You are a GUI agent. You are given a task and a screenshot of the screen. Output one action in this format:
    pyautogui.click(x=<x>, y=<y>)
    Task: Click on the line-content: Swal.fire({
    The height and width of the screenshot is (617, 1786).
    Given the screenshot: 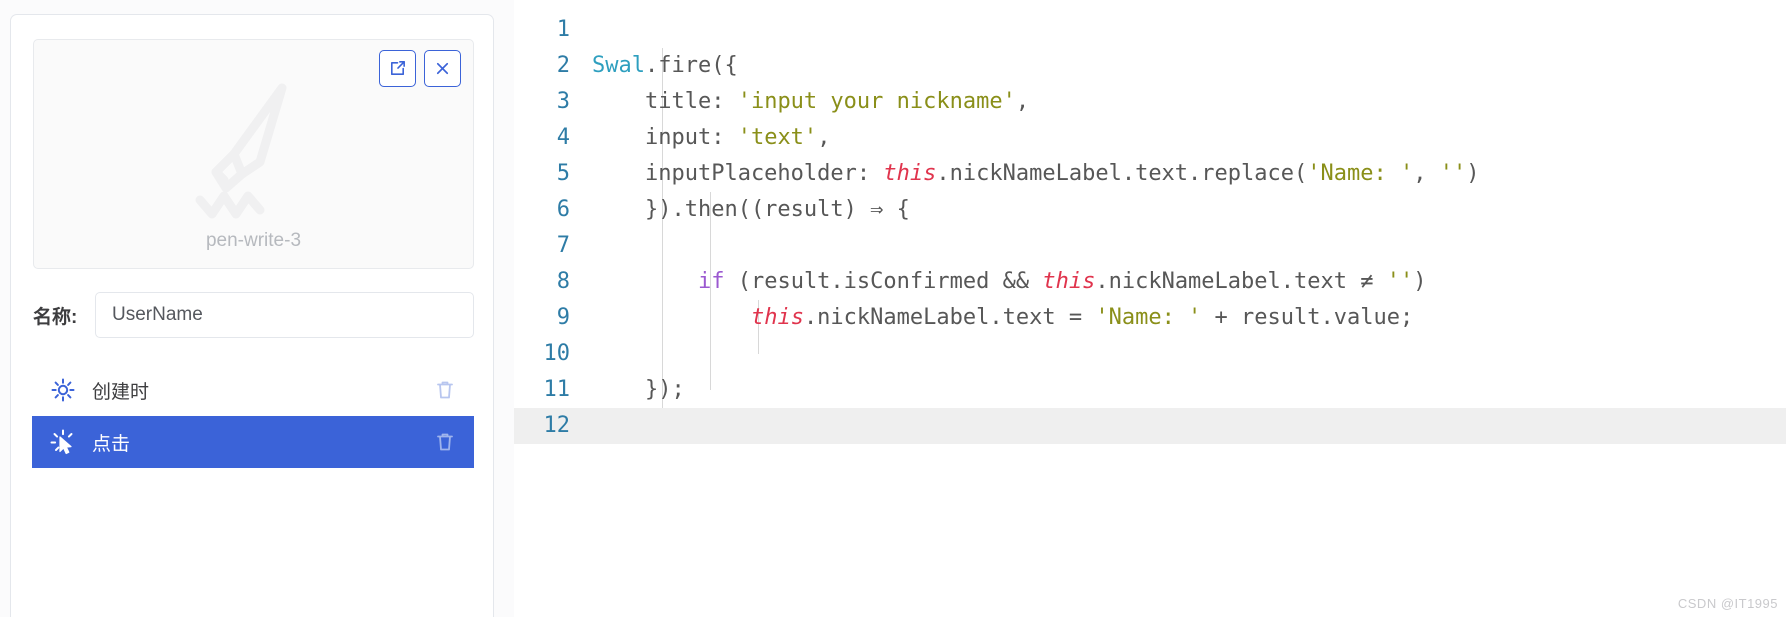 What is the action you would take?
    pyautogui.click(x=1189, y=66)
    